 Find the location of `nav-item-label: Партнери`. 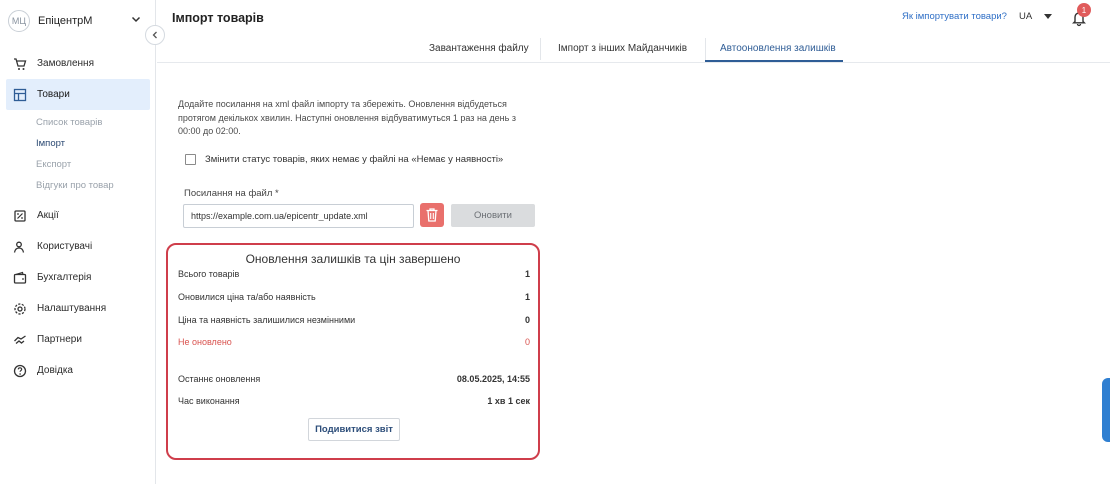

nav-item-label: Партнери is located at coordinates (59, 339).